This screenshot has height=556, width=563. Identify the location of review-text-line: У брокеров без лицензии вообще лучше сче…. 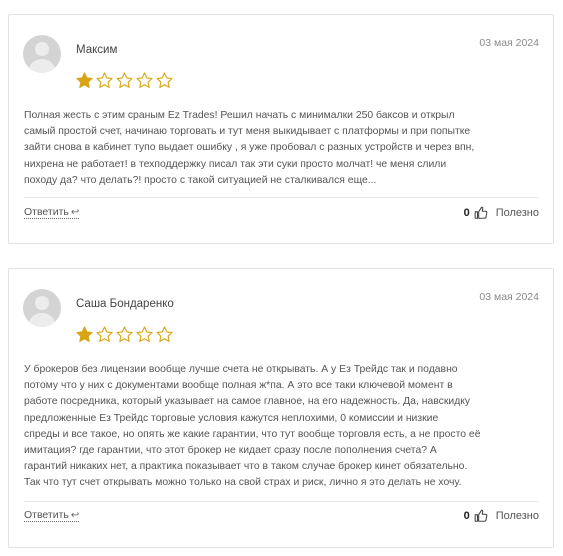
(241, 369).